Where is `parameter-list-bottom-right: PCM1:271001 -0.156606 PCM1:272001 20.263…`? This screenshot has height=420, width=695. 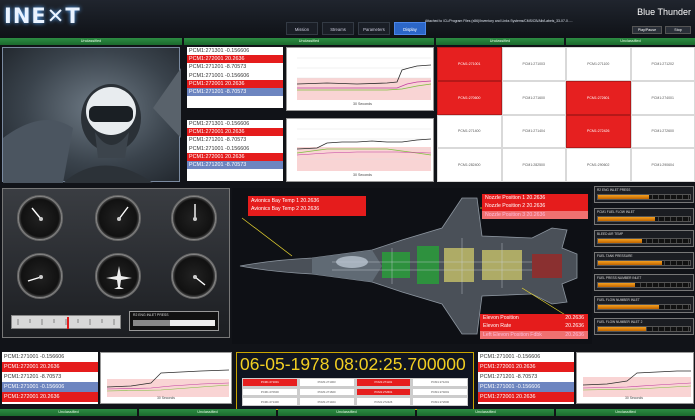
parameter-list-bottom-right: PCM1:271001 -0.156606 PCM1:272001 20.263… is located at coordinates (526, 378).